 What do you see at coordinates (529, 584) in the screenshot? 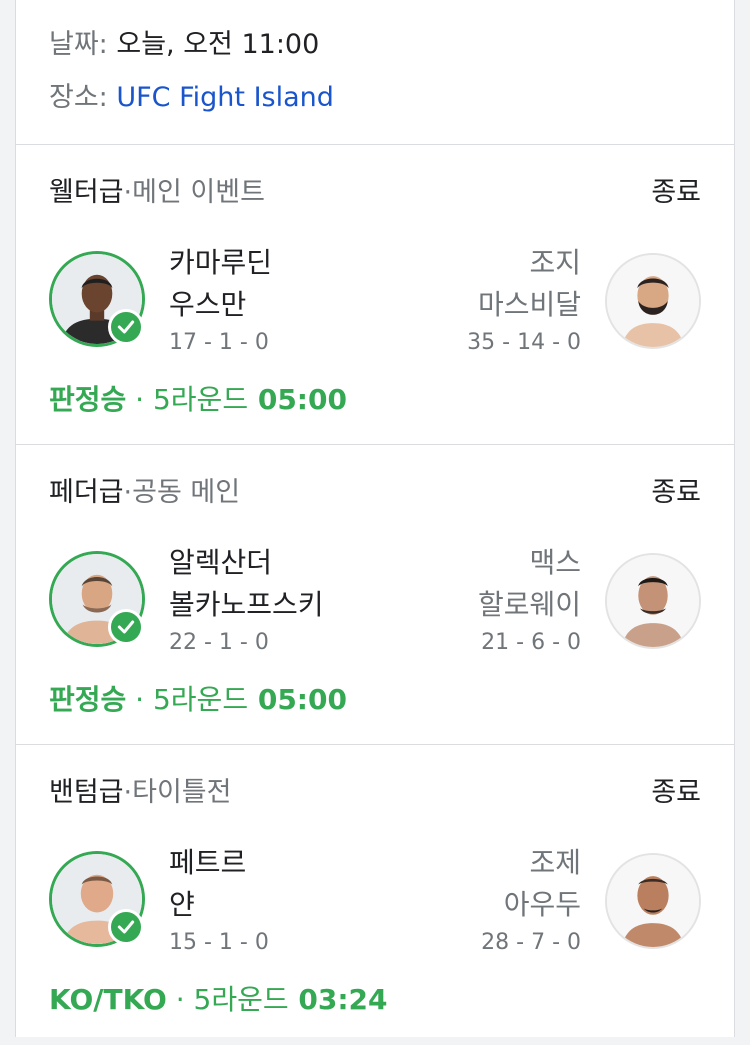
I see `loser-name: 맥스 할로웨이` at bounding box center [529, 584].